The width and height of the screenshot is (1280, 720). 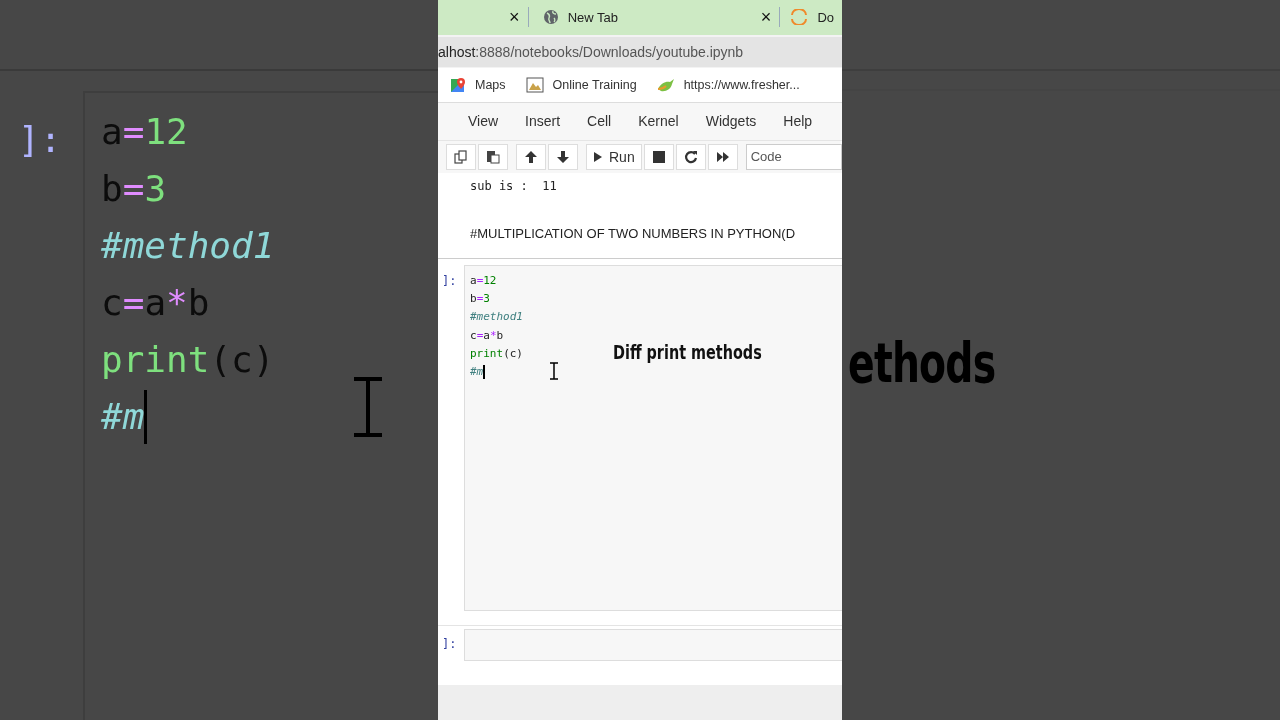 What do you see at coordinates (513, 186) in the screenshot?
I see `cell-output: sub is : 11` at bounding box center [513, 186].